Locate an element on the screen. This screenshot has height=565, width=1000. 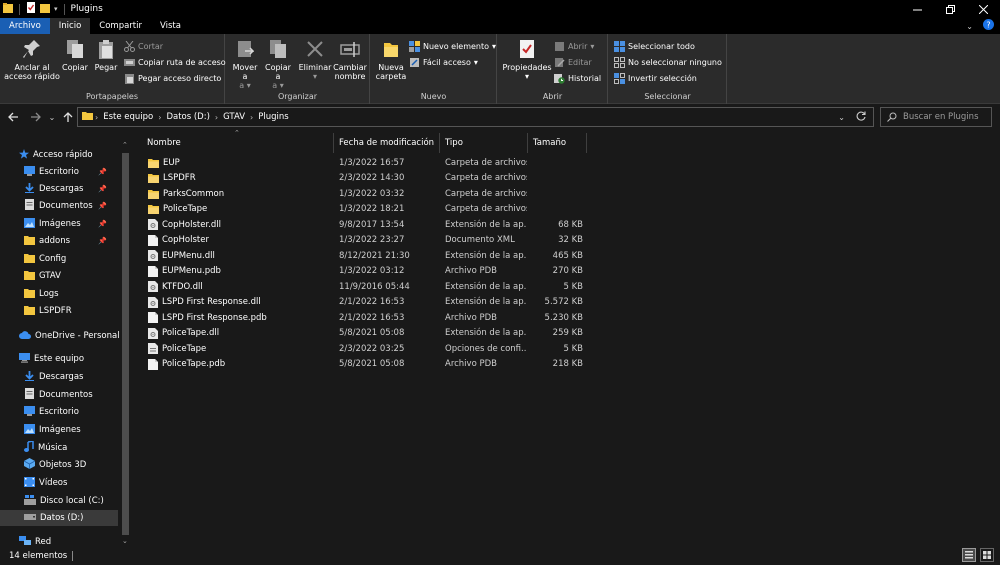
nav-addons: addons 📌 is located at coordinates (72, 241).